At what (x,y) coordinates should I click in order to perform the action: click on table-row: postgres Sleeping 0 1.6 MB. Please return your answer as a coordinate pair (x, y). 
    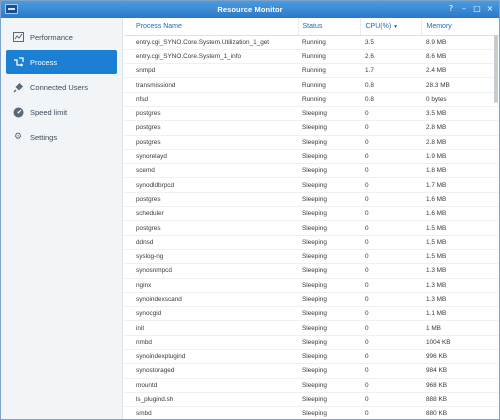
    Looking at the image, I should click on (311, 200).